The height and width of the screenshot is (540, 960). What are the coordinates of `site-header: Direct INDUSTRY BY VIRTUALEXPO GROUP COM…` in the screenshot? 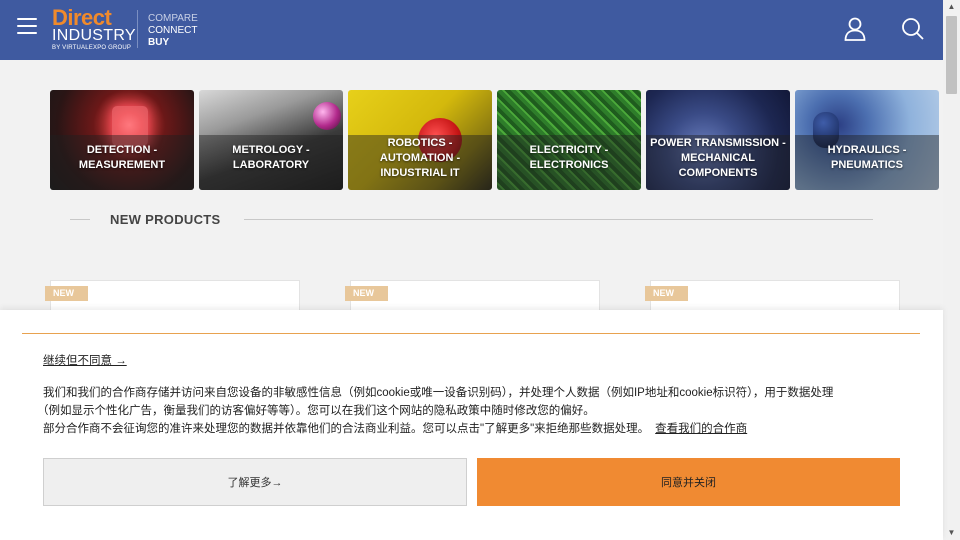 It's located at (471, 30).